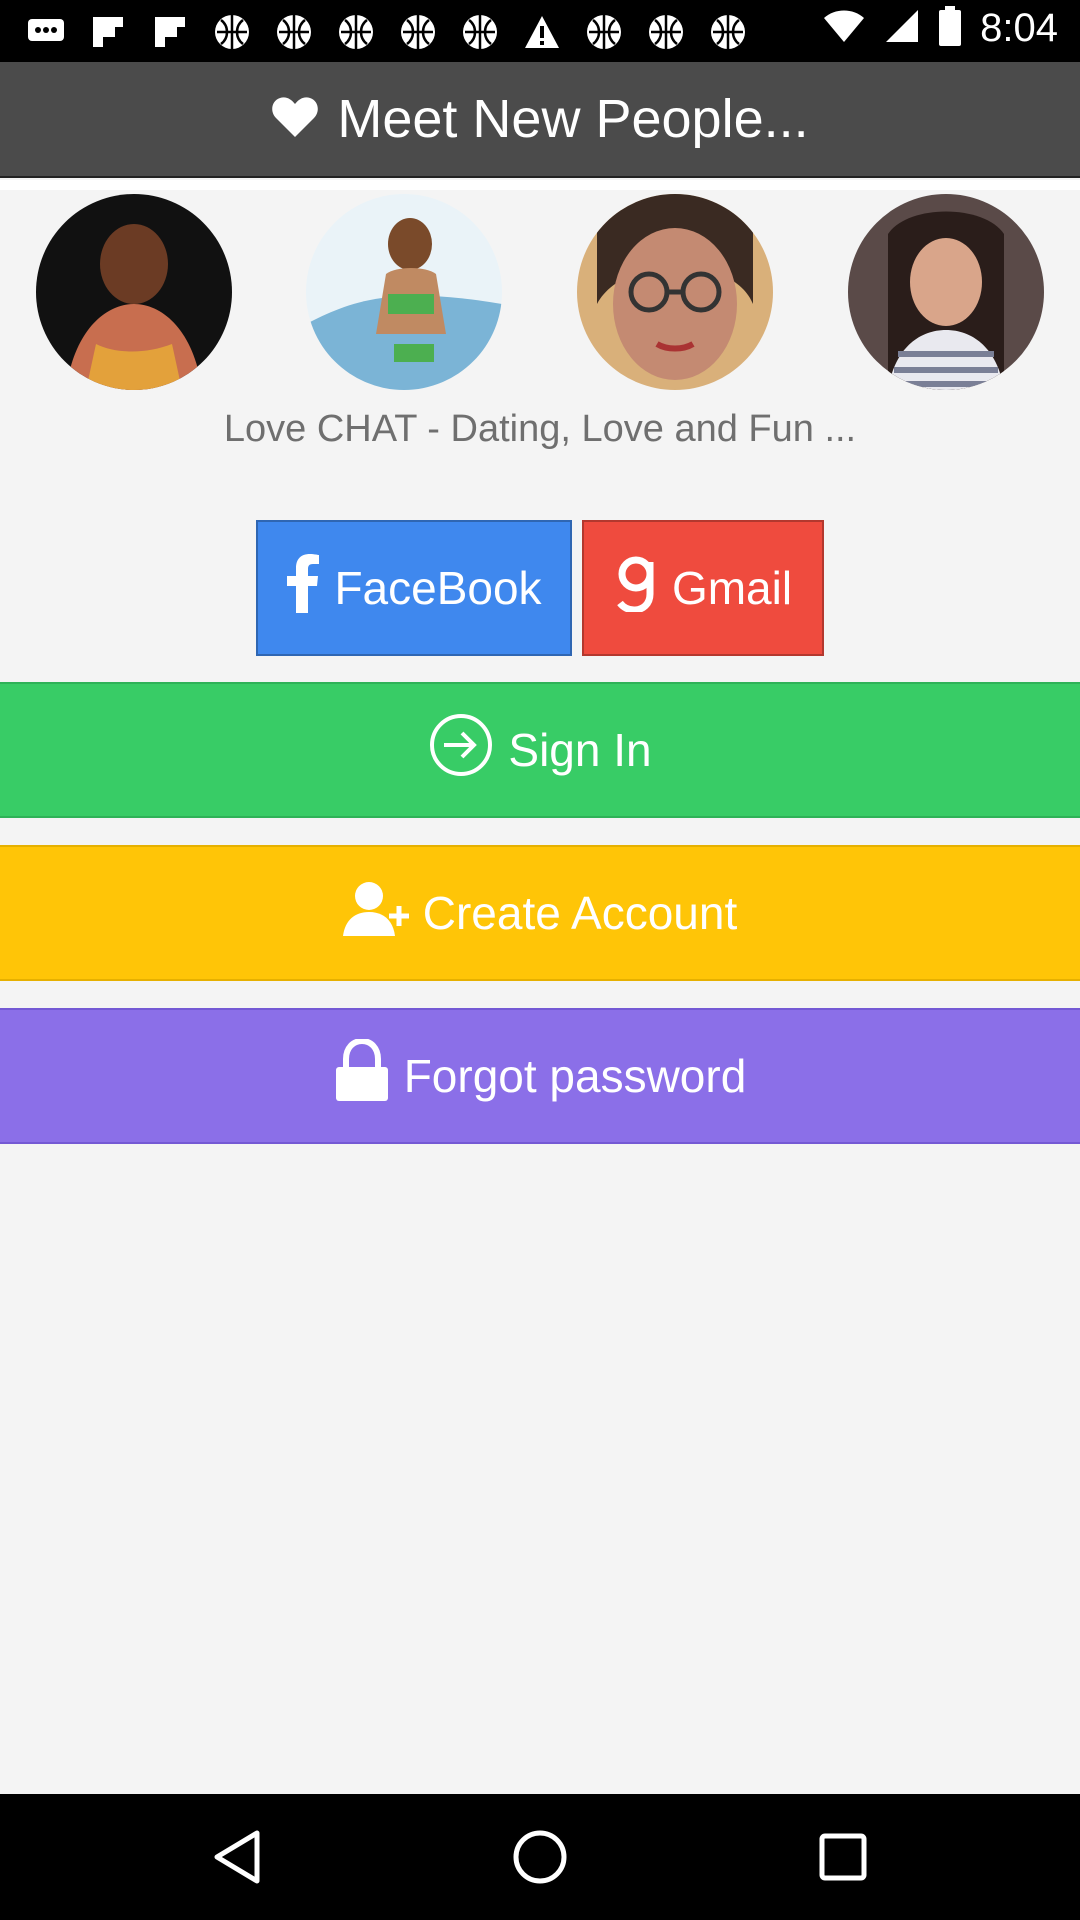 The width and height of the screenshot is (1080, 1920). I want to click on battery-icon, so click(950, 28).